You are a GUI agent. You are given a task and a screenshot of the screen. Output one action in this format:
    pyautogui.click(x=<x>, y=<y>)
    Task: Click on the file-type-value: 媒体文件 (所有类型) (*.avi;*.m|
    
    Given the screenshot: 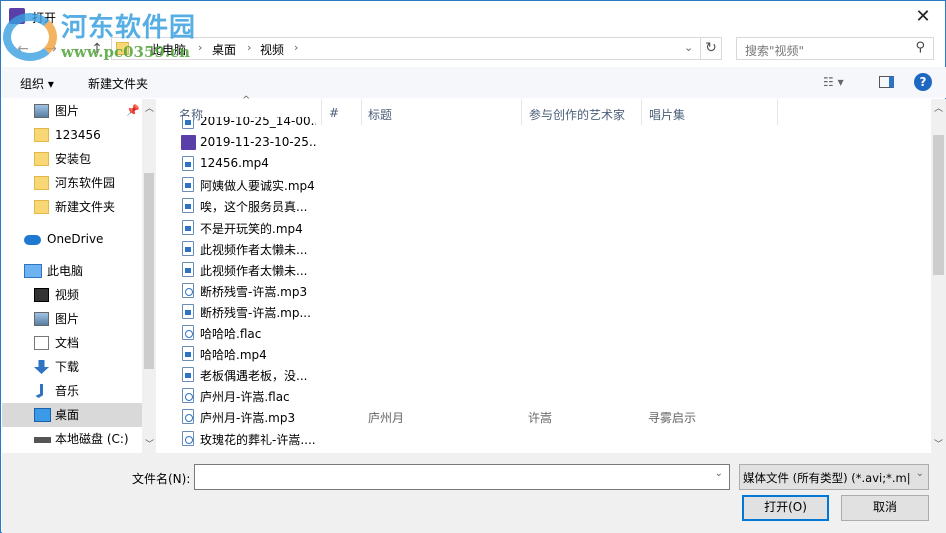 What is the action you would take?
    pyautogui.click(x=827, y=478)
    